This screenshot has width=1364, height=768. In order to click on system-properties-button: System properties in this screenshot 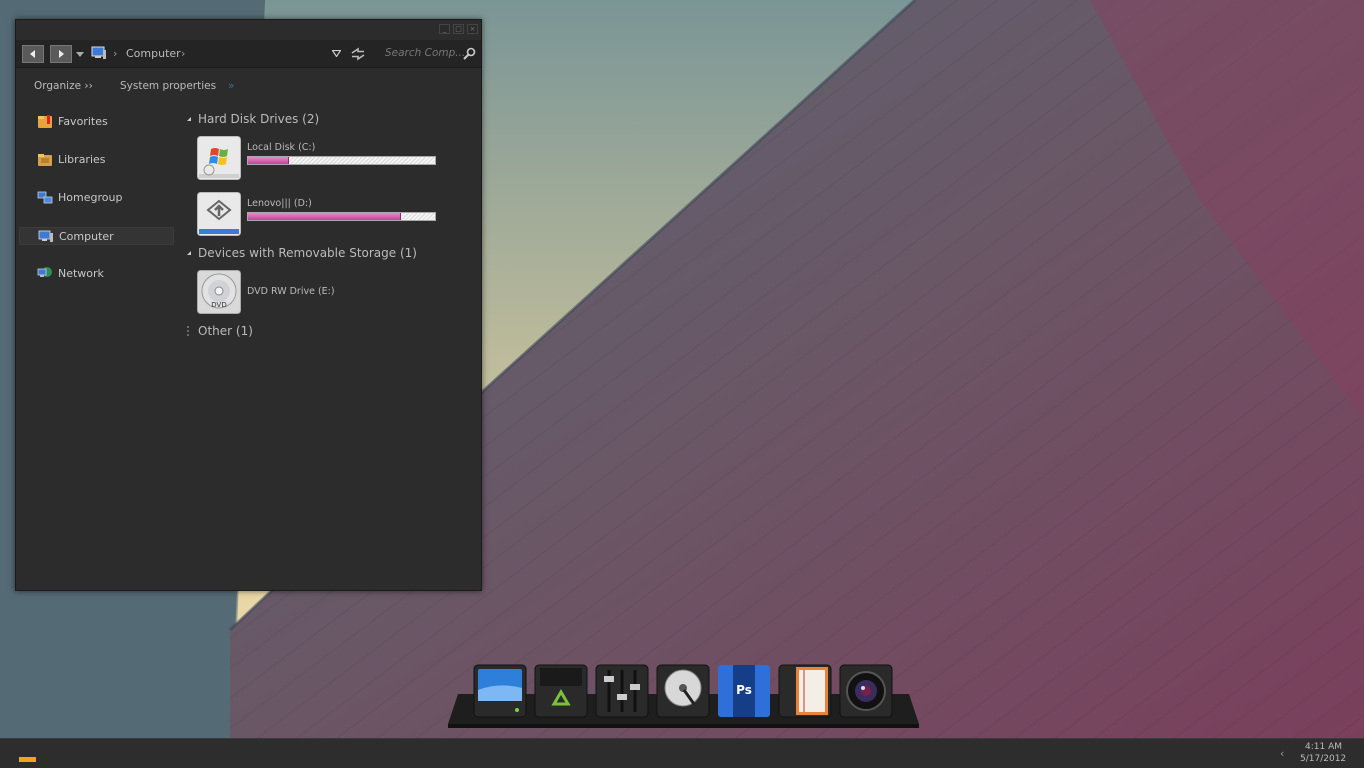, I will do `click(168, 86)`.